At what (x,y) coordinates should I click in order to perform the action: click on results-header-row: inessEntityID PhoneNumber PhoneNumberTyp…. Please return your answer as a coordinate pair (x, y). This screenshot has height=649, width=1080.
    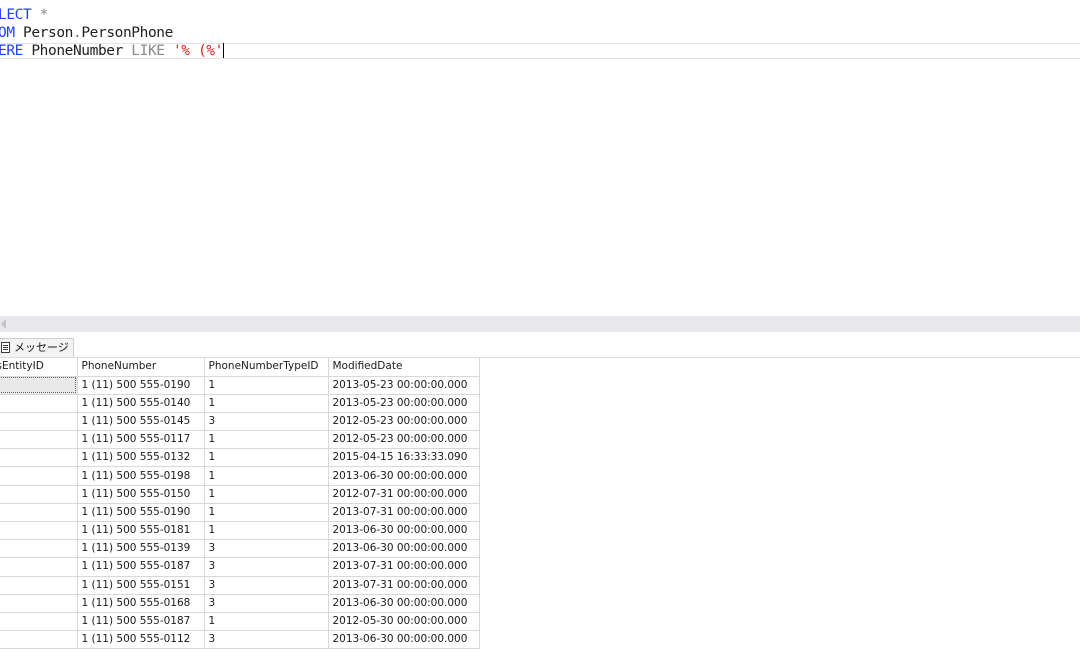
    Looking at the image, I should click on (240, 367).